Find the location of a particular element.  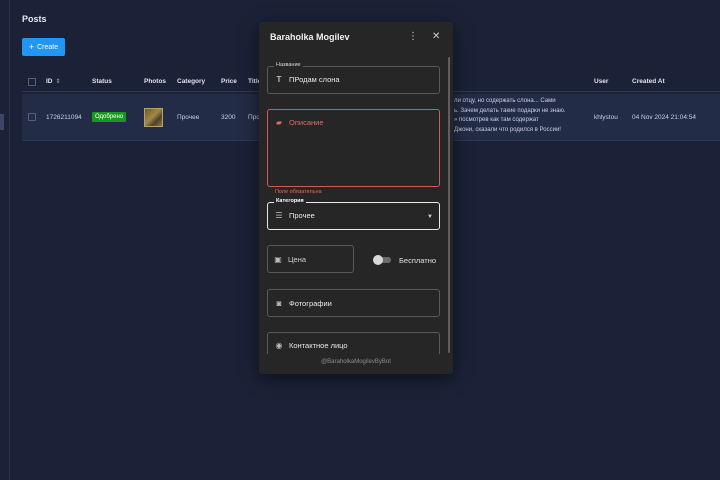

description-error: Поле обязательна is located at coordinates (298, 192).